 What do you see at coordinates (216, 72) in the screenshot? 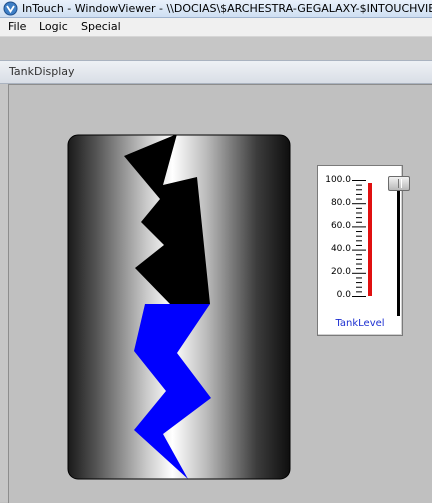
I see `tankdisplay-titlebar: TankDisplay` at bounding box center [216, 72].